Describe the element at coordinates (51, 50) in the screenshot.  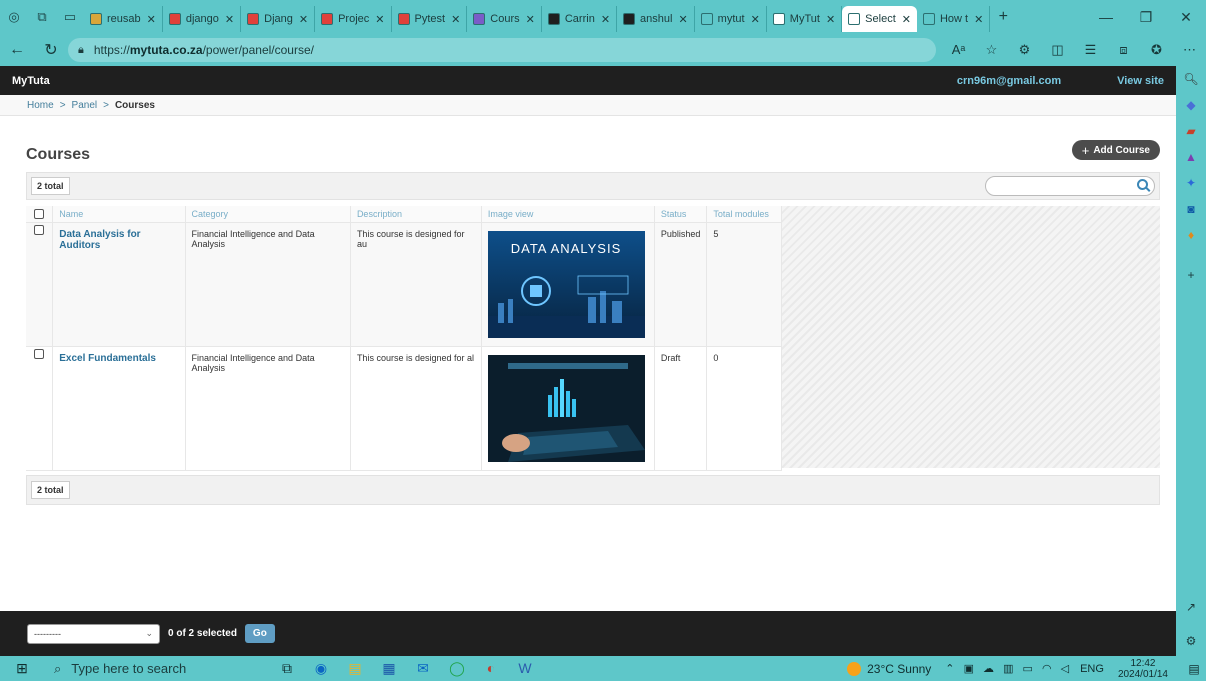
I see `refresh-icon: ↻` at that location.